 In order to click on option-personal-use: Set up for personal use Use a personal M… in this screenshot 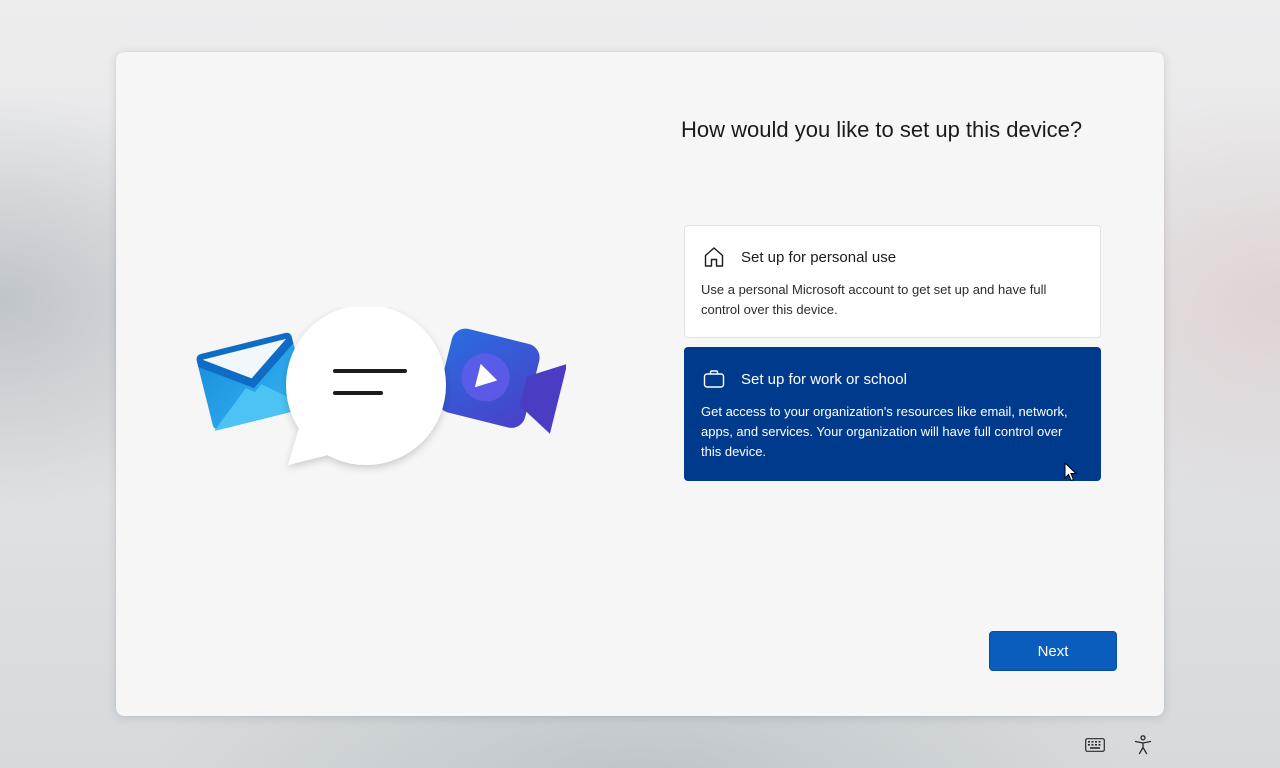, I will do `click(892, 281)`.